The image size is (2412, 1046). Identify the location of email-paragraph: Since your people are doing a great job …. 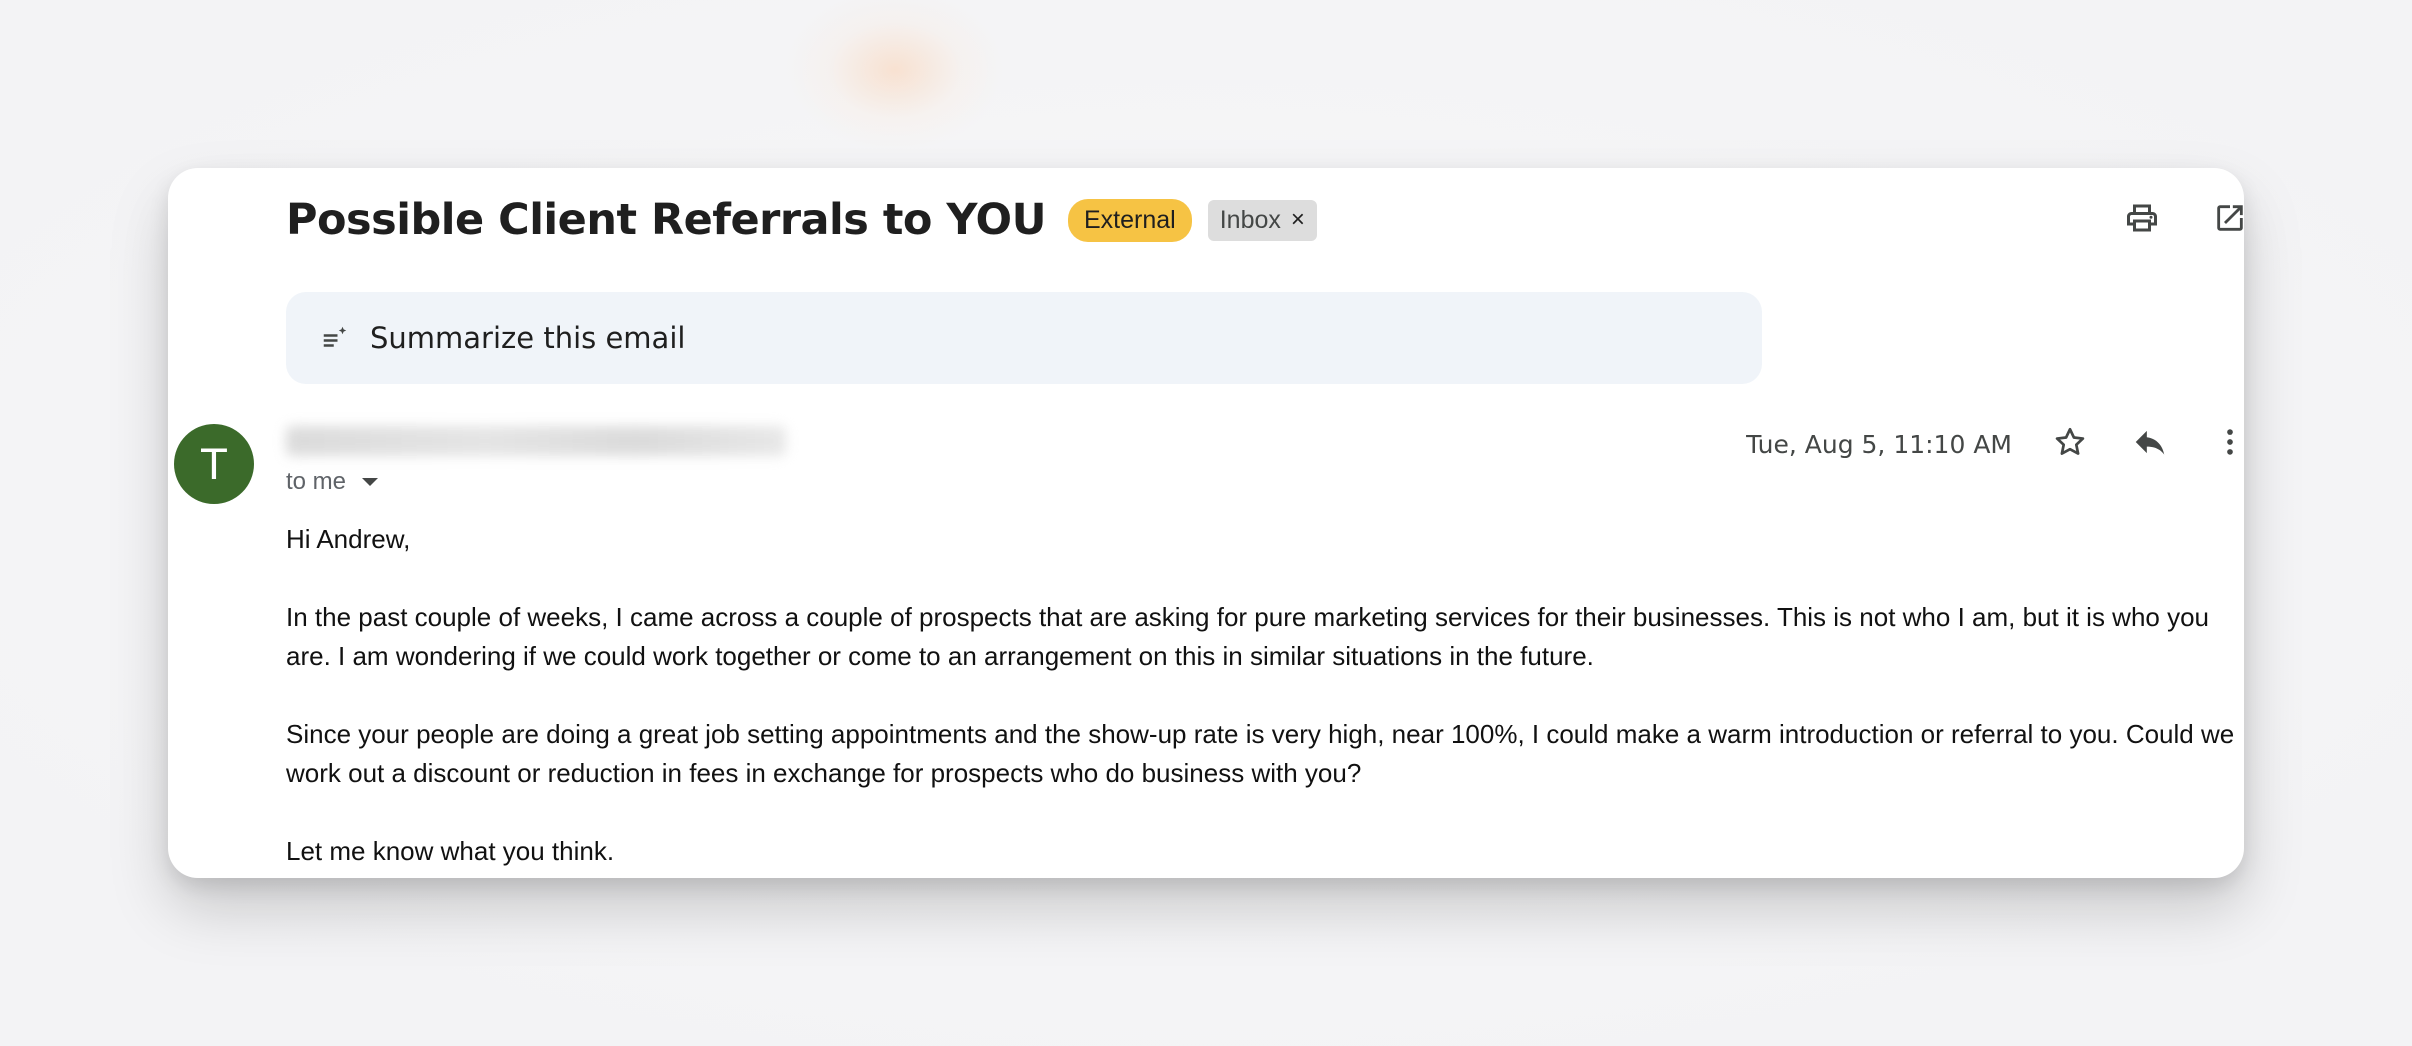
(1260, 753).